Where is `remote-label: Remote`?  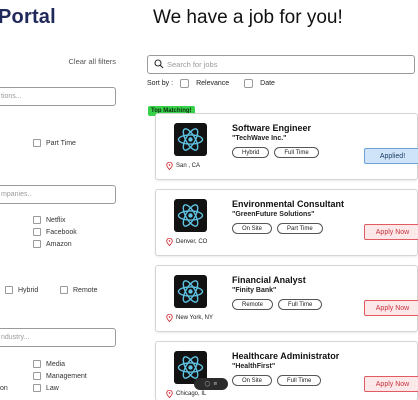 remote-label: Remote is located at coordinates (85, 290).